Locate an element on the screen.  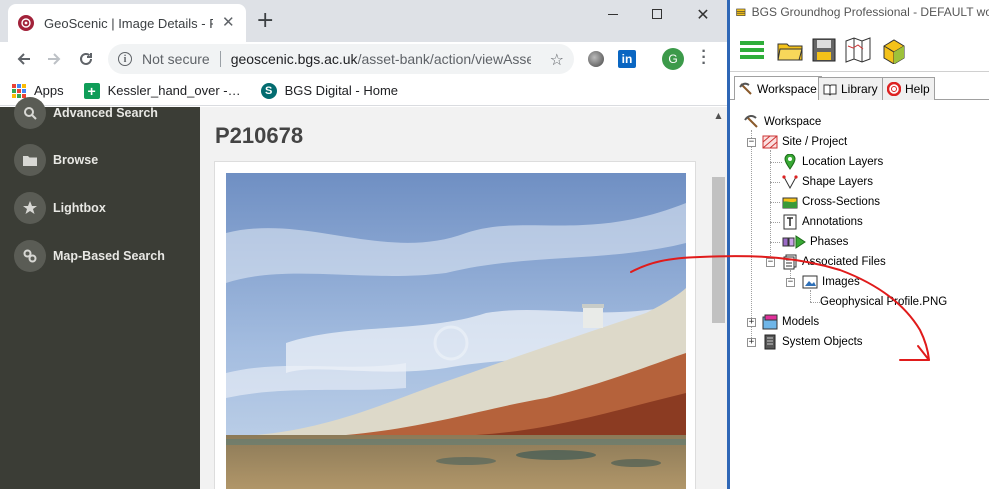
forward-button is located at coordinates (54, 59).